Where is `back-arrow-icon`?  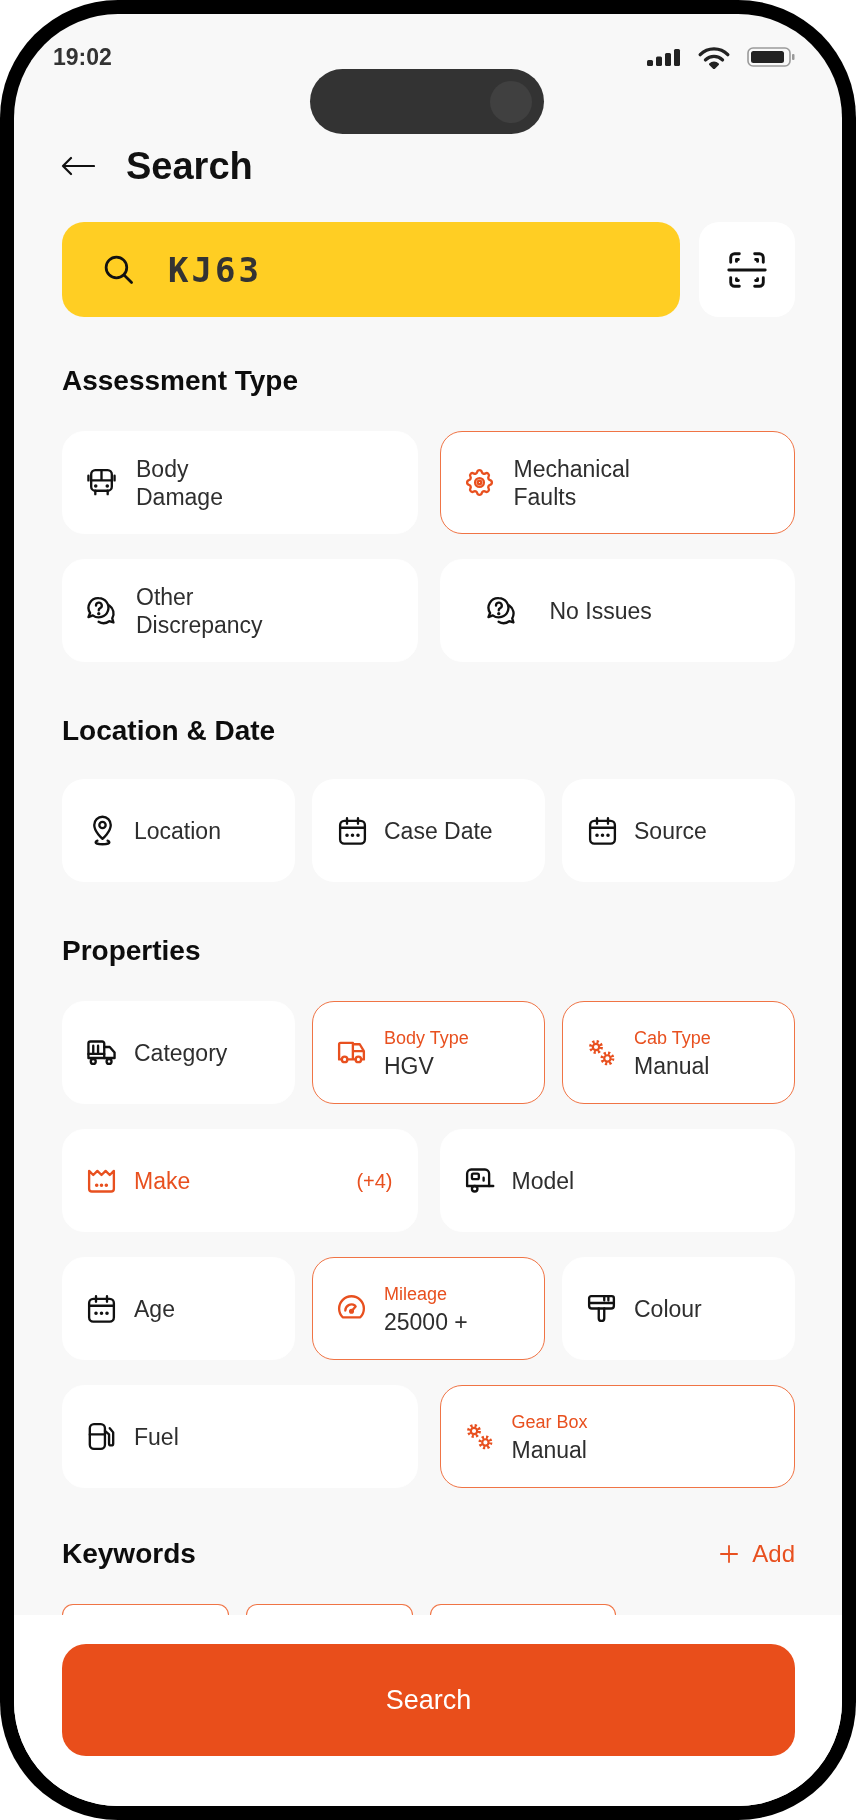
back-arrow-icon is located at coordinates (77, 166).